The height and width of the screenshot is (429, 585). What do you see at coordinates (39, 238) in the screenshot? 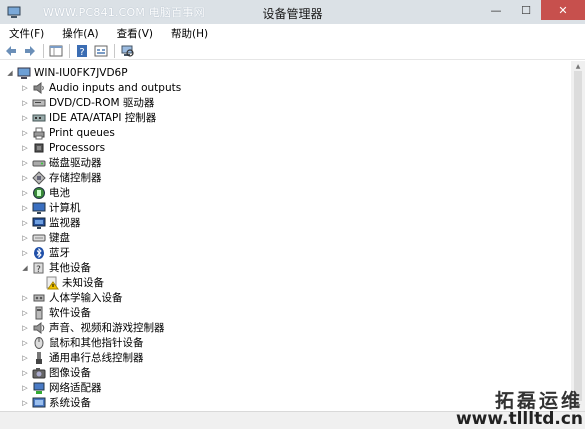
I see `keyboard-icon` at bounding box center [39, 238].